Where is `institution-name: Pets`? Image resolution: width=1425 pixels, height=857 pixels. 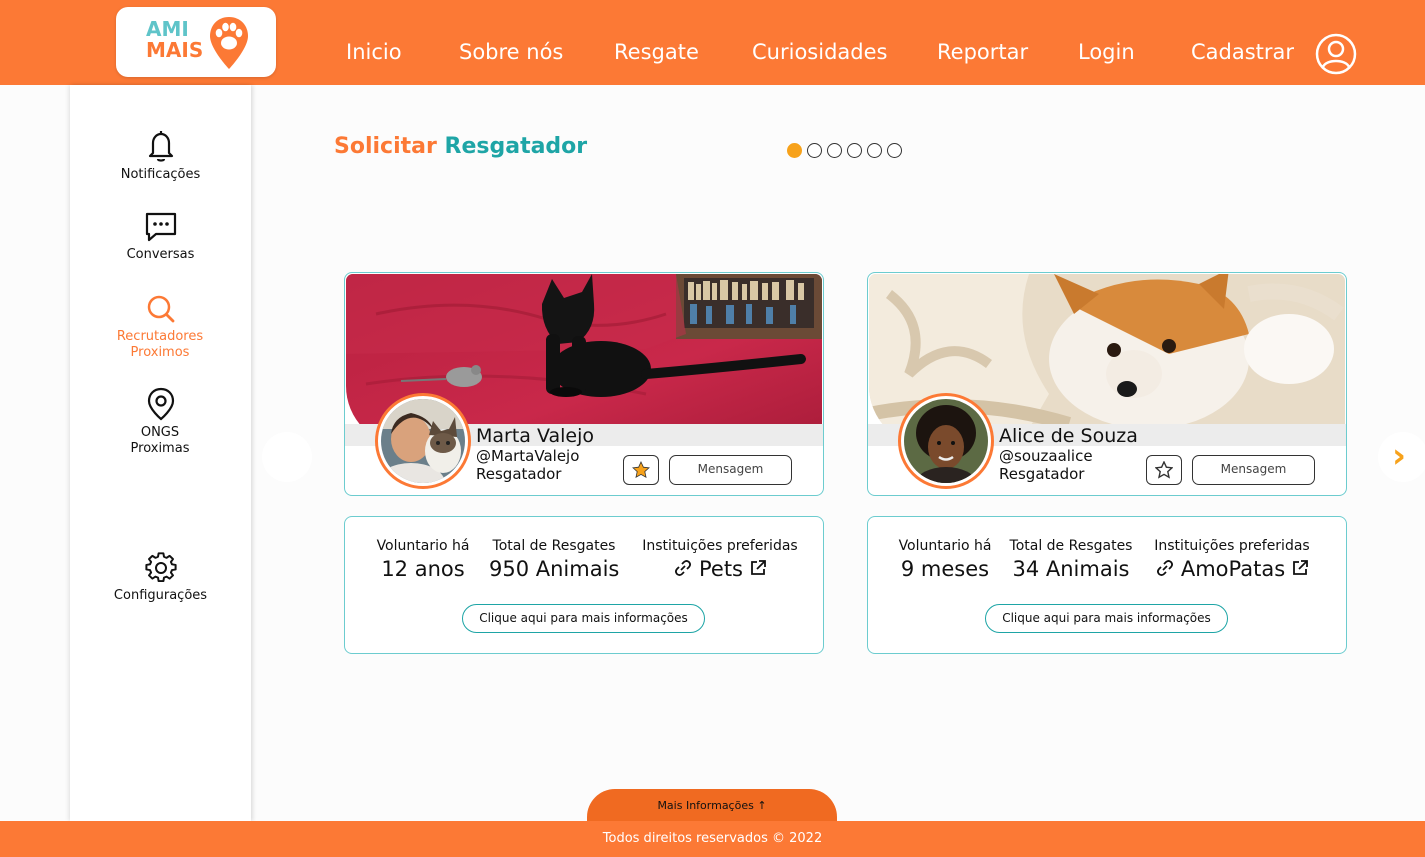
institution-name: Pets is located at coordinates (720, 569).